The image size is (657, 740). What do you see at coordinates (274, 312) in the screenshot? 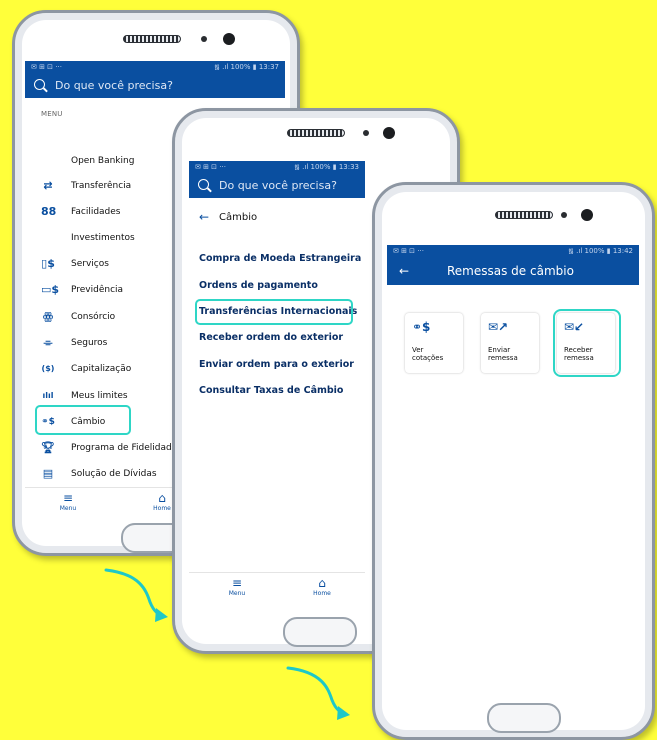
I see `highlight-transferencias` at bounding box center [274, 312].